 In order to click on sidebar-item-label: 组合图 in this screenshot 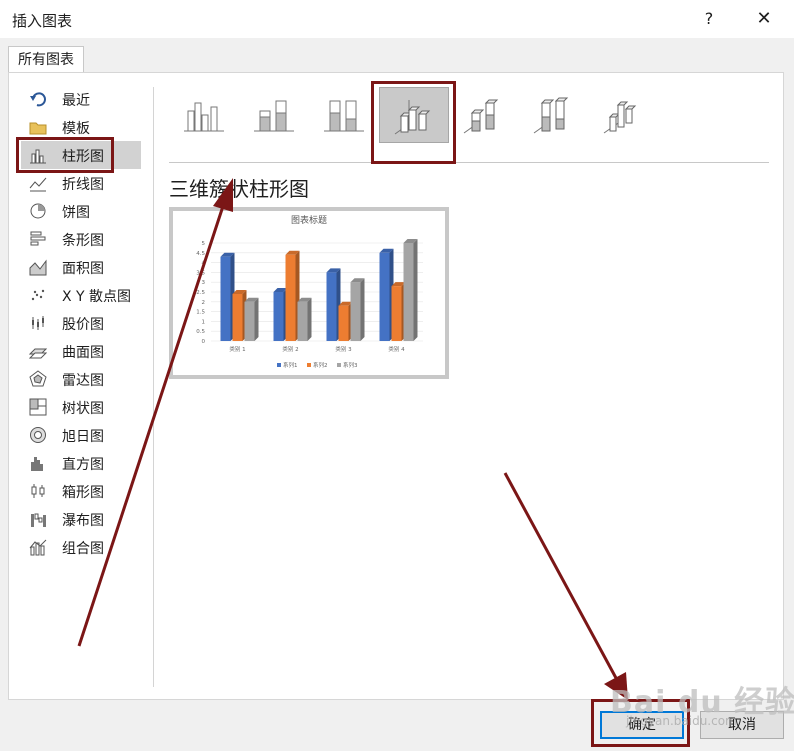, I will do `click(83, 549)`.